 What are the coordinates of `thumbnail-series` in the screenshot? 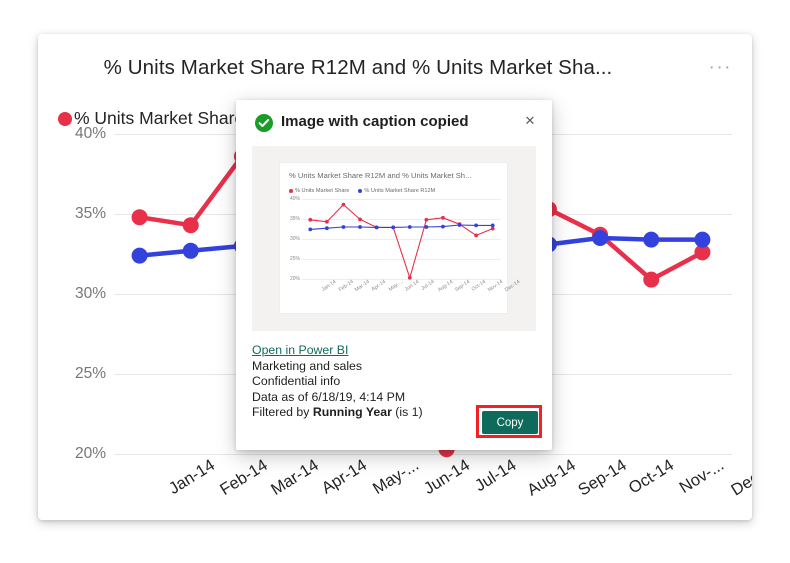 It's located at (401, 241).